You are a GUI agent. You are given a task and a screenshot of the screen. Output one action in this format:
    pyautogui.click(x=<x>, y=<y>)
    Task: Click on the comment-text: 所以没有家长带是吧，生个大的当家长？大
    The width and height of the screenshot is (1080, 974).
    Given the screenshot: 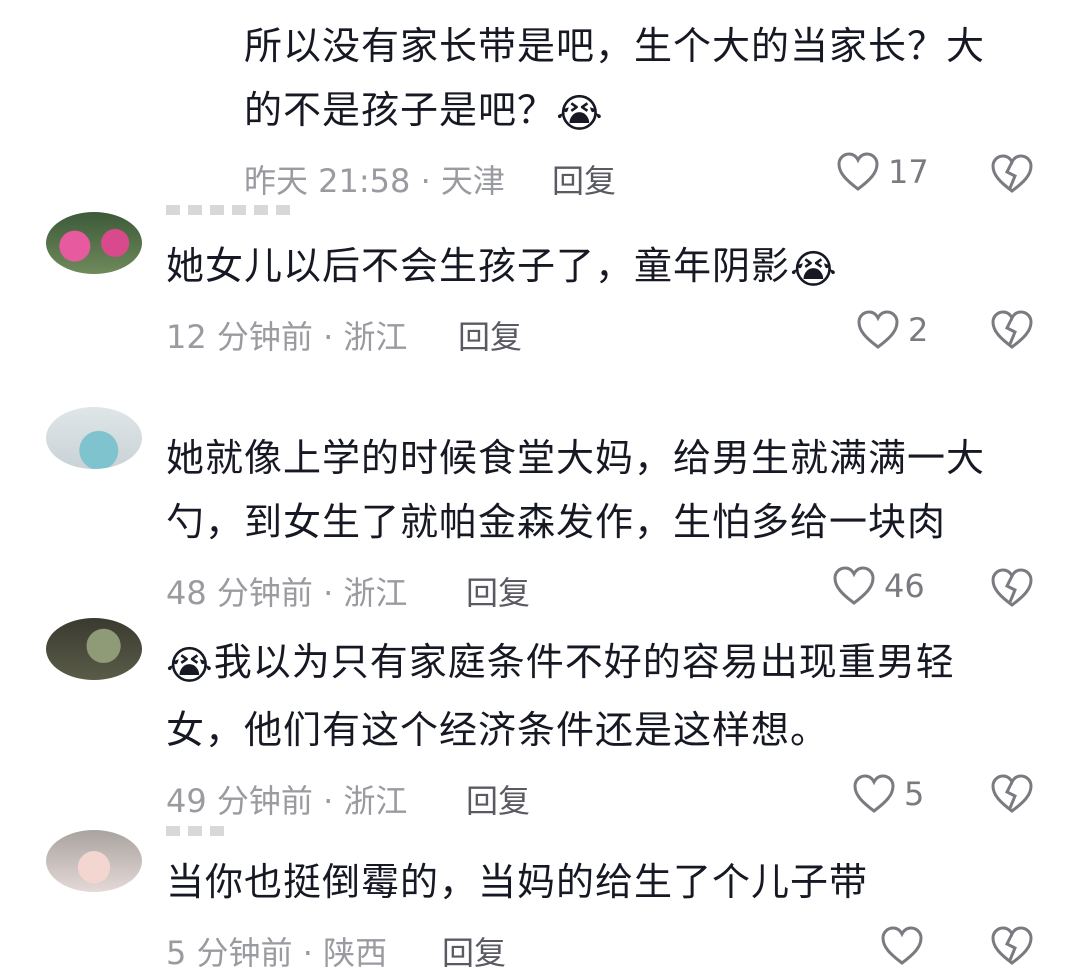 What is the action you would take?
    pyautogui.click(x=615, y=46)
    